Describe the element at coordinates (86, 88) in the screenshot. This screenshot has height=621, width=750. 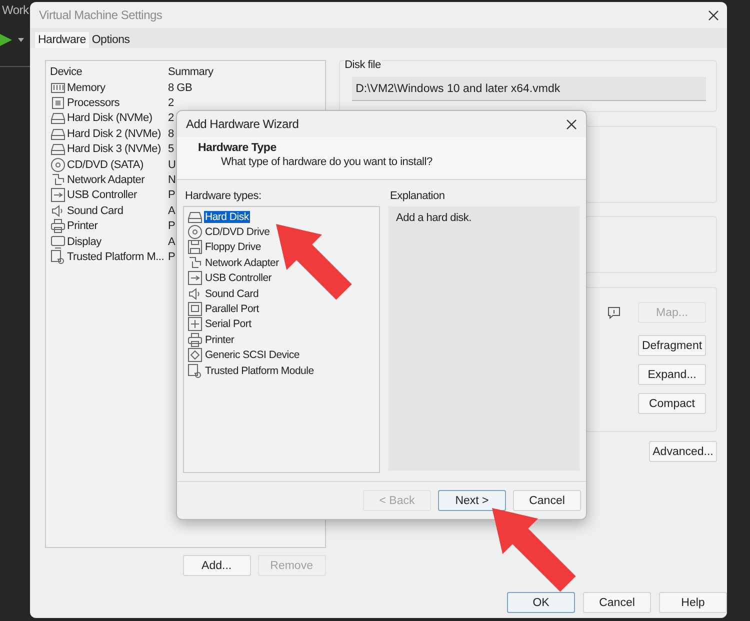
I see `table-cell: Memory` at that location.